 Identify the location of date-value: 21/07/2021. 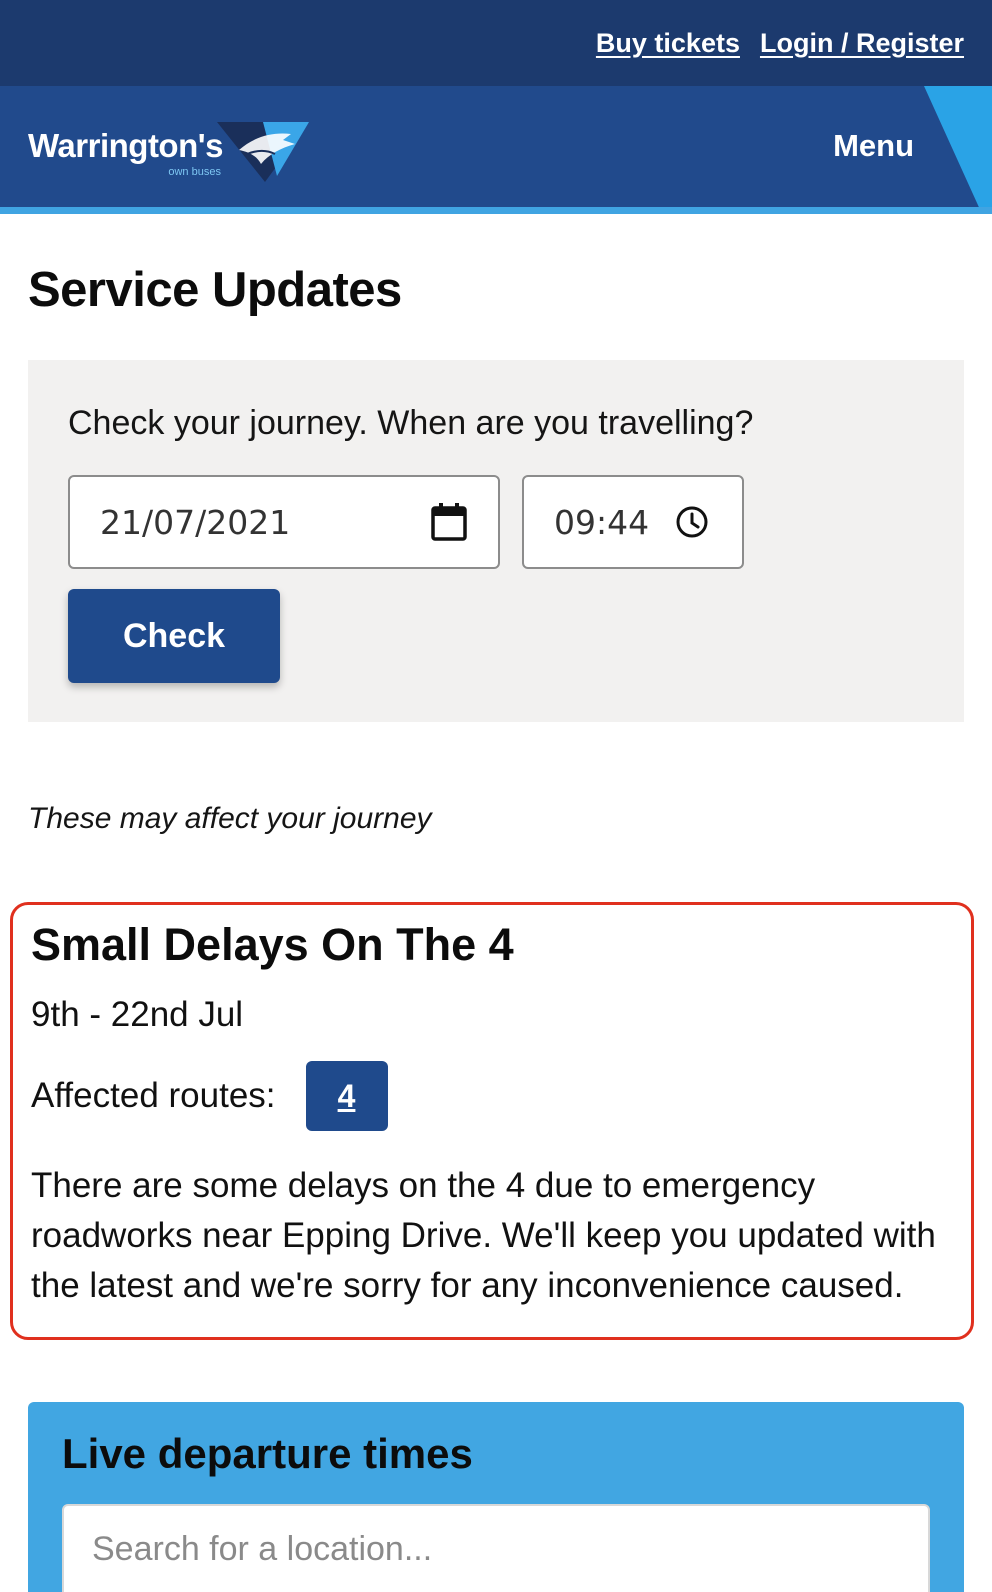
(195, 522).